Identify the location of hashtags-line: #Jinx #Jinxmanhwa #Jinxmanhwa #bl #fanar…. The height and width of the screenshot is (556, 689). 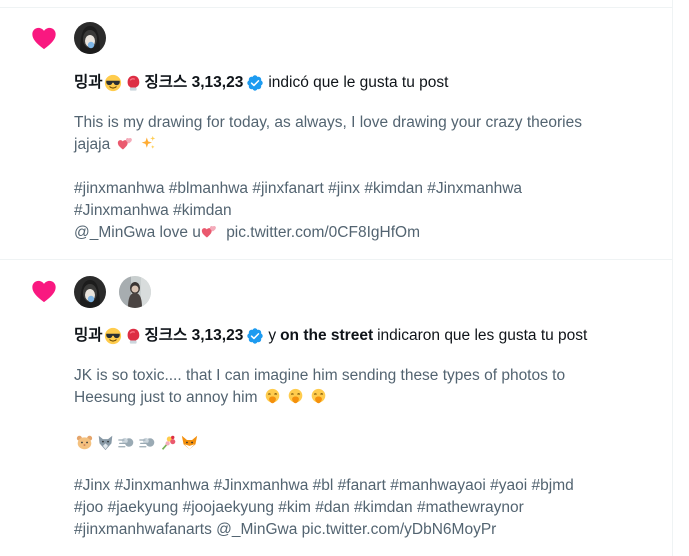
(364, 486).